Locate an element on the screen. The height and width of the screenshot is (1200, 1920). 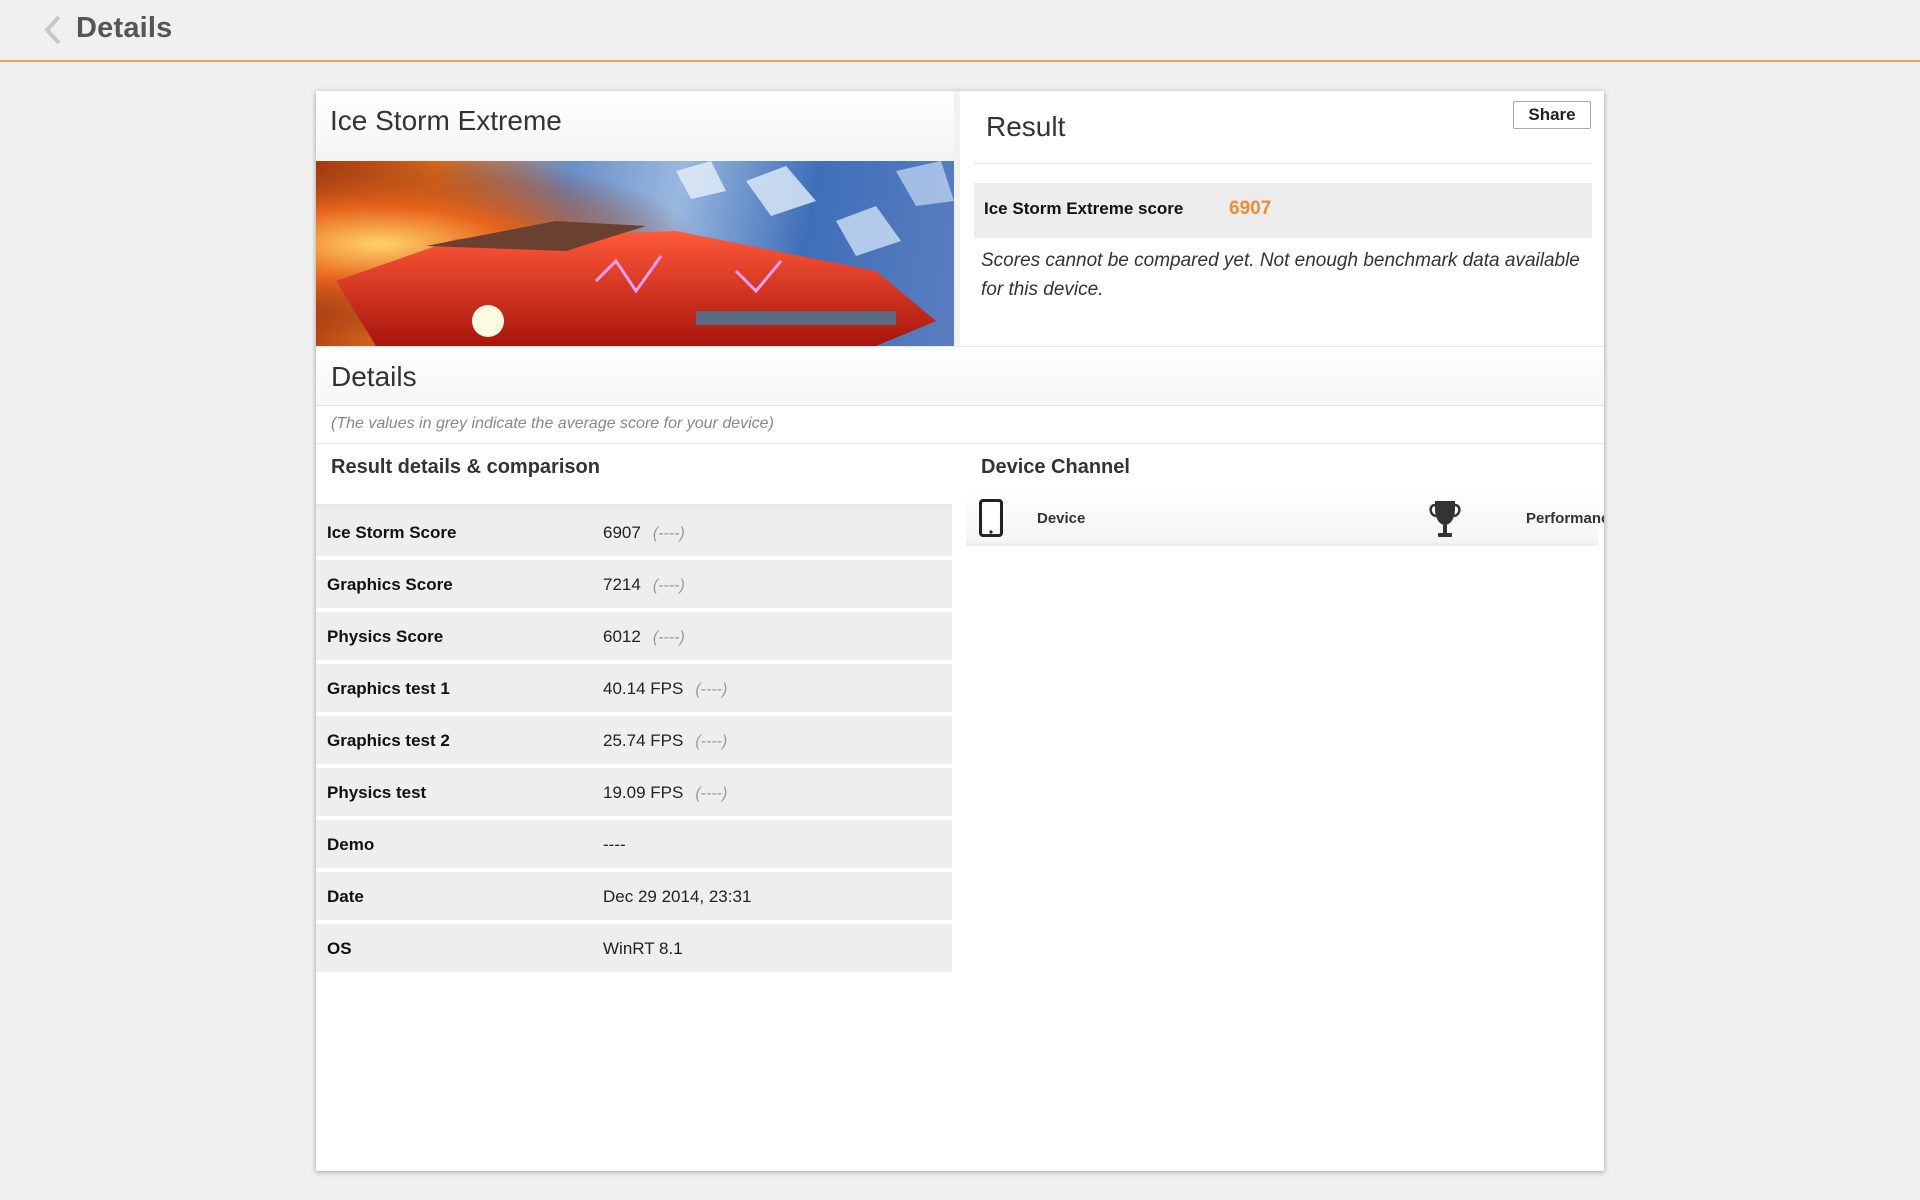
table-row: OS WinRT 8.1 is located at coordinates (634, 950).